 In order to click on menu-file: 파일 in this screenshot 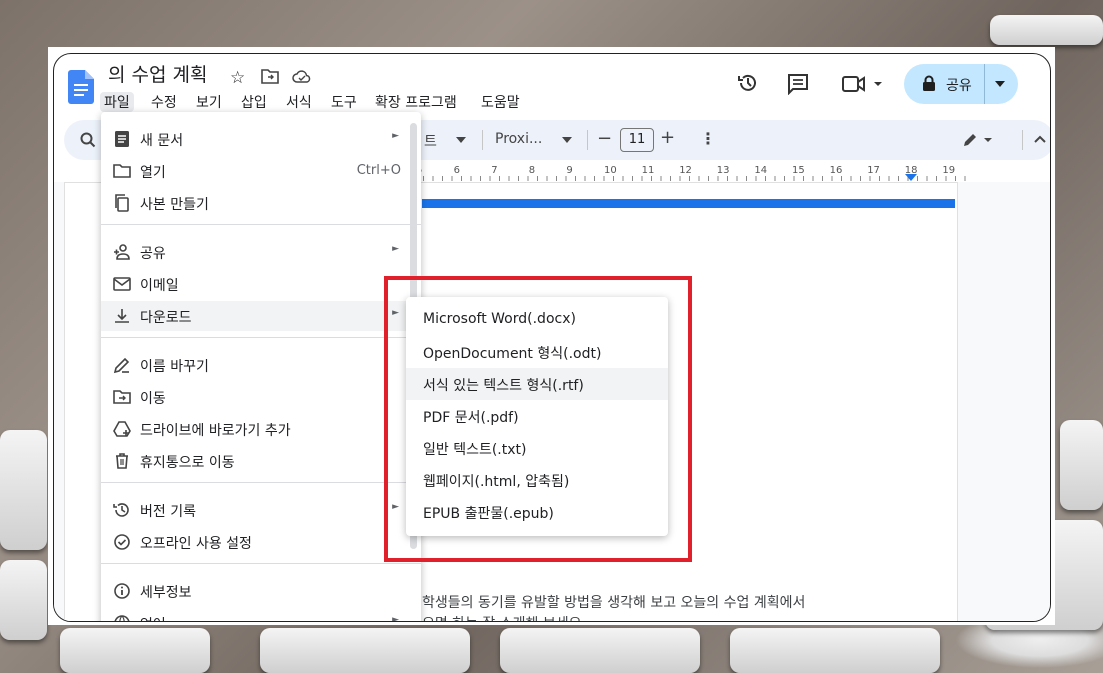, I will do `click(117, 102)`.